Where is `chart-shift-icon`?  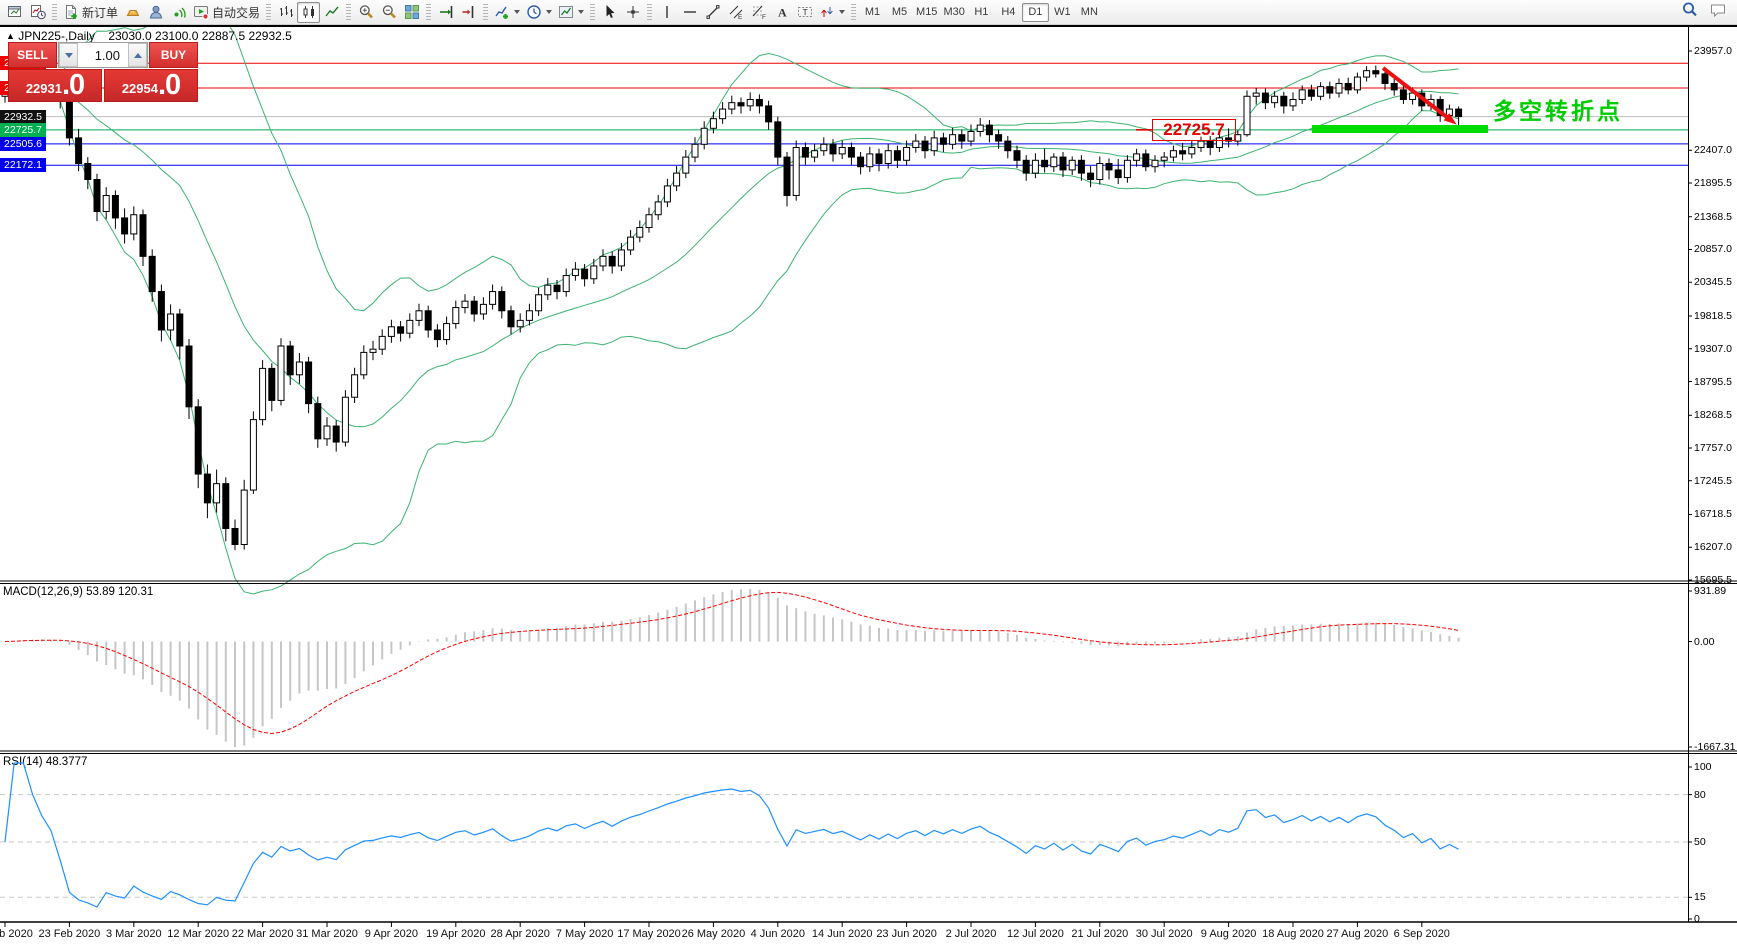
chart-shift-icon is located at coordinates (468, 12).